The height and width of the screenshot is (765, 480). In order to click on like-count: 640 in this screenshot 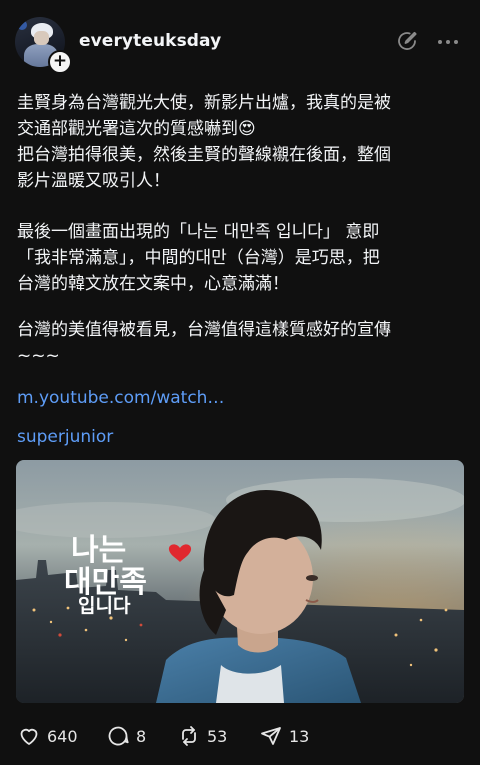, I will do `click(62, 736)`.